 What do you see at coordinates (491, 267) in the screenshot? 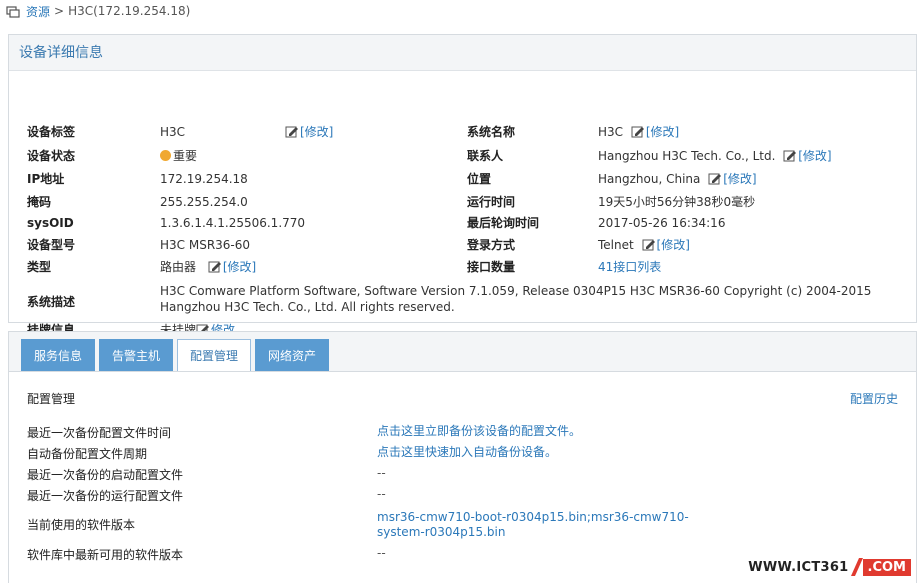
I see `interface-count-label: 接口数量` at bounding box center [491, 267].